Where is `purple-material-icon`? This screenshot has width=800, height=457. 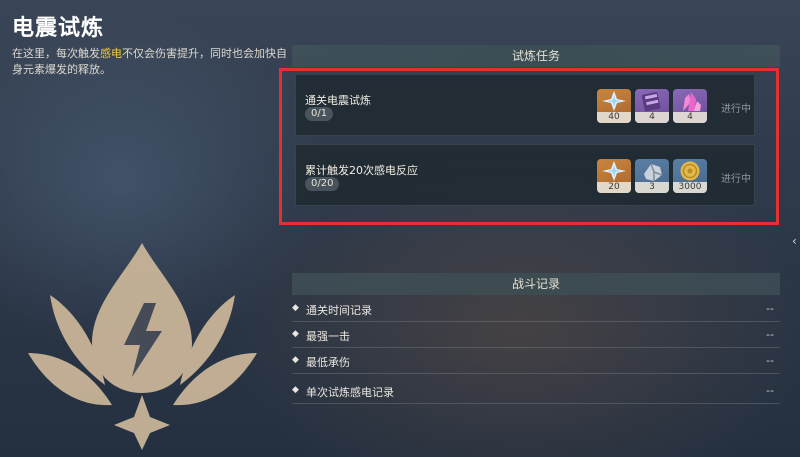
purple-material-icon is located at coordinates (651, 102).